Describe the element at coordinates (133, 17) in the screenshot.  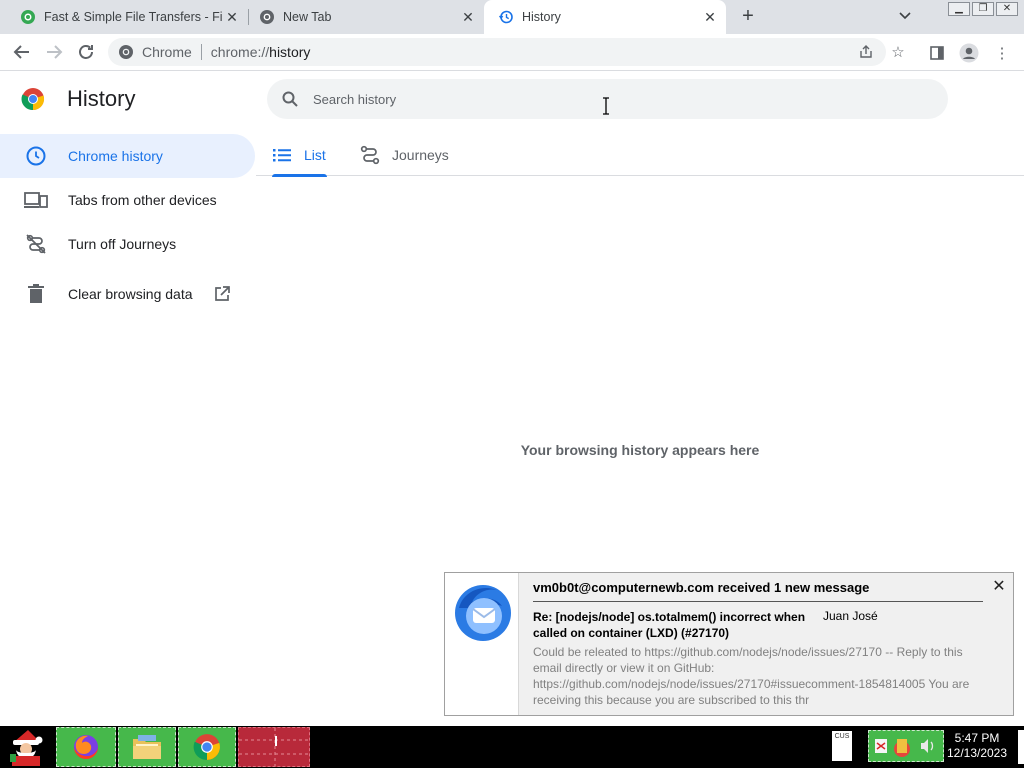
I see `tab-title: Fast & Simple File Transfers - File` at that location.